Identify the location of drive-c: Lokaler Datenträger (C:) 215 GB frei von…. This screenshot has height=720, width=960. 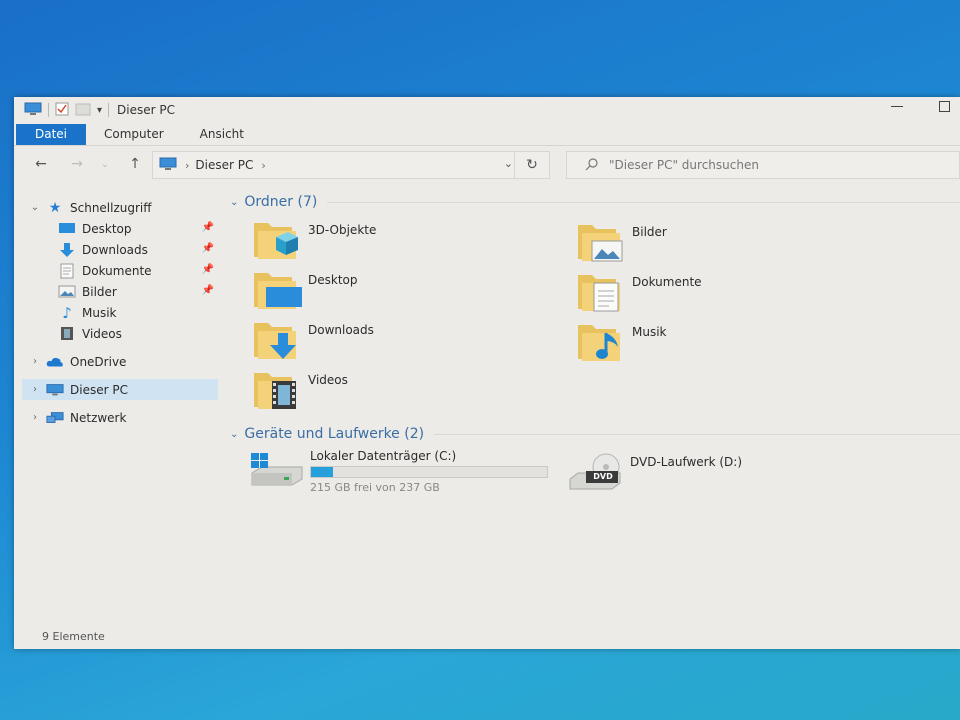
(398, 471).